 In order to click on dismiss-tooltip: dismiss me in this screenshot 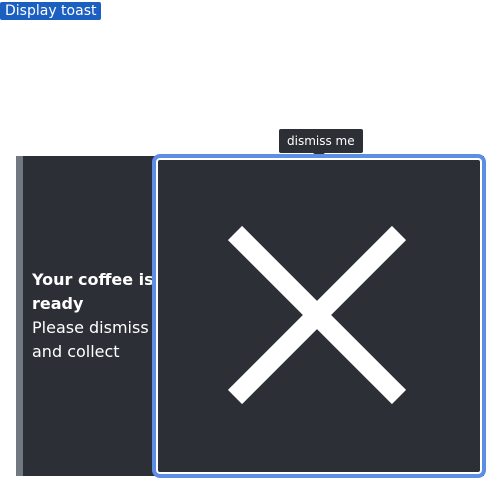, I will do `click(321, 141)`.